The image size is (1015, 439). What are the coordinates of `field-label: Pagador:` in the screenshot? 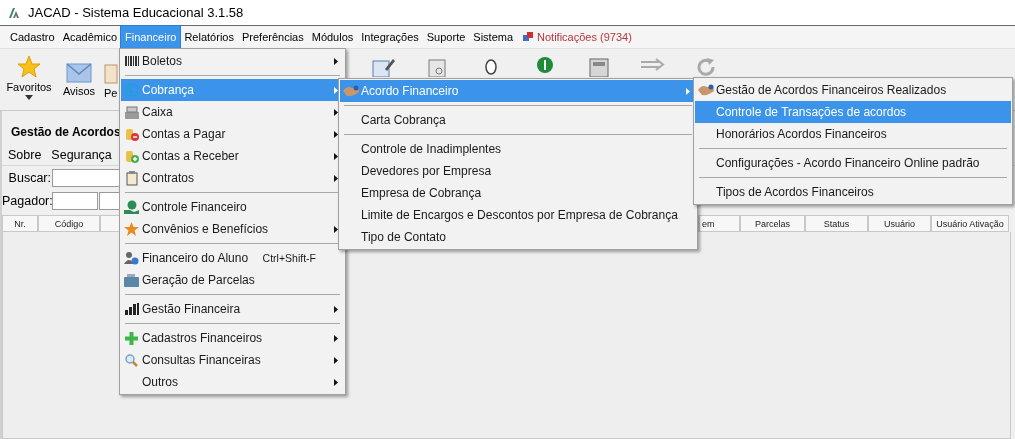 It's located at (26, 201).